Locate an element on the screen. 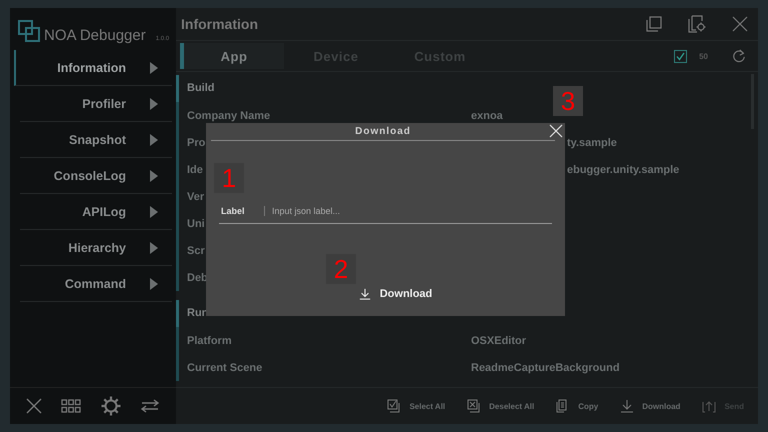 Image resolution: width=768 pixels, height=432 pixels. row-label: Scr is located at coordinates (196, 250).